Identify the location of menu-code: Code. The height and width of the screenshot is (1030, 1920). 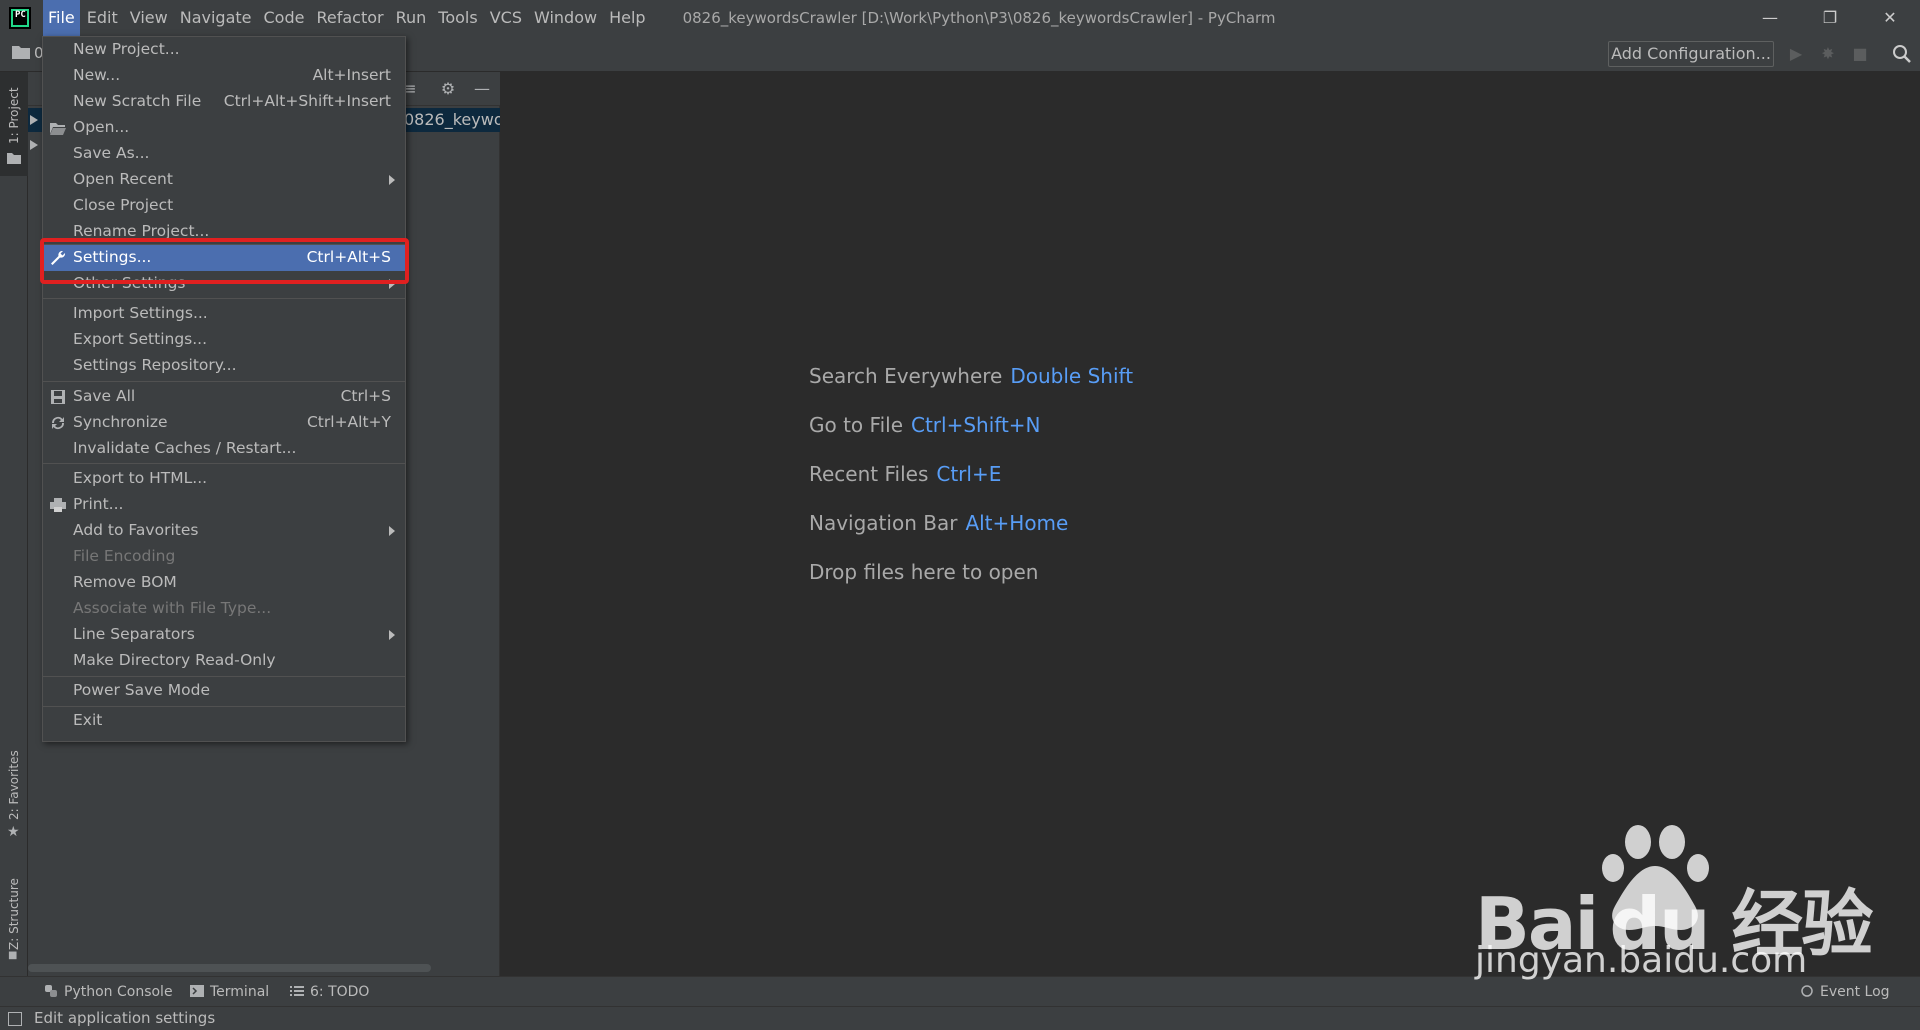
(284, 18).